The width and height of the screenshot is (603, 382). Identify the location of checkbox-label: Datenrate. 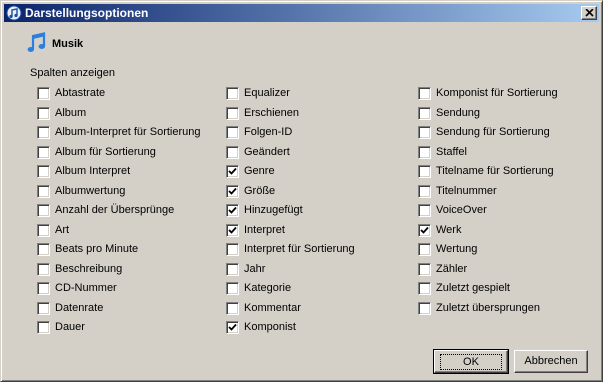
(79, 307).